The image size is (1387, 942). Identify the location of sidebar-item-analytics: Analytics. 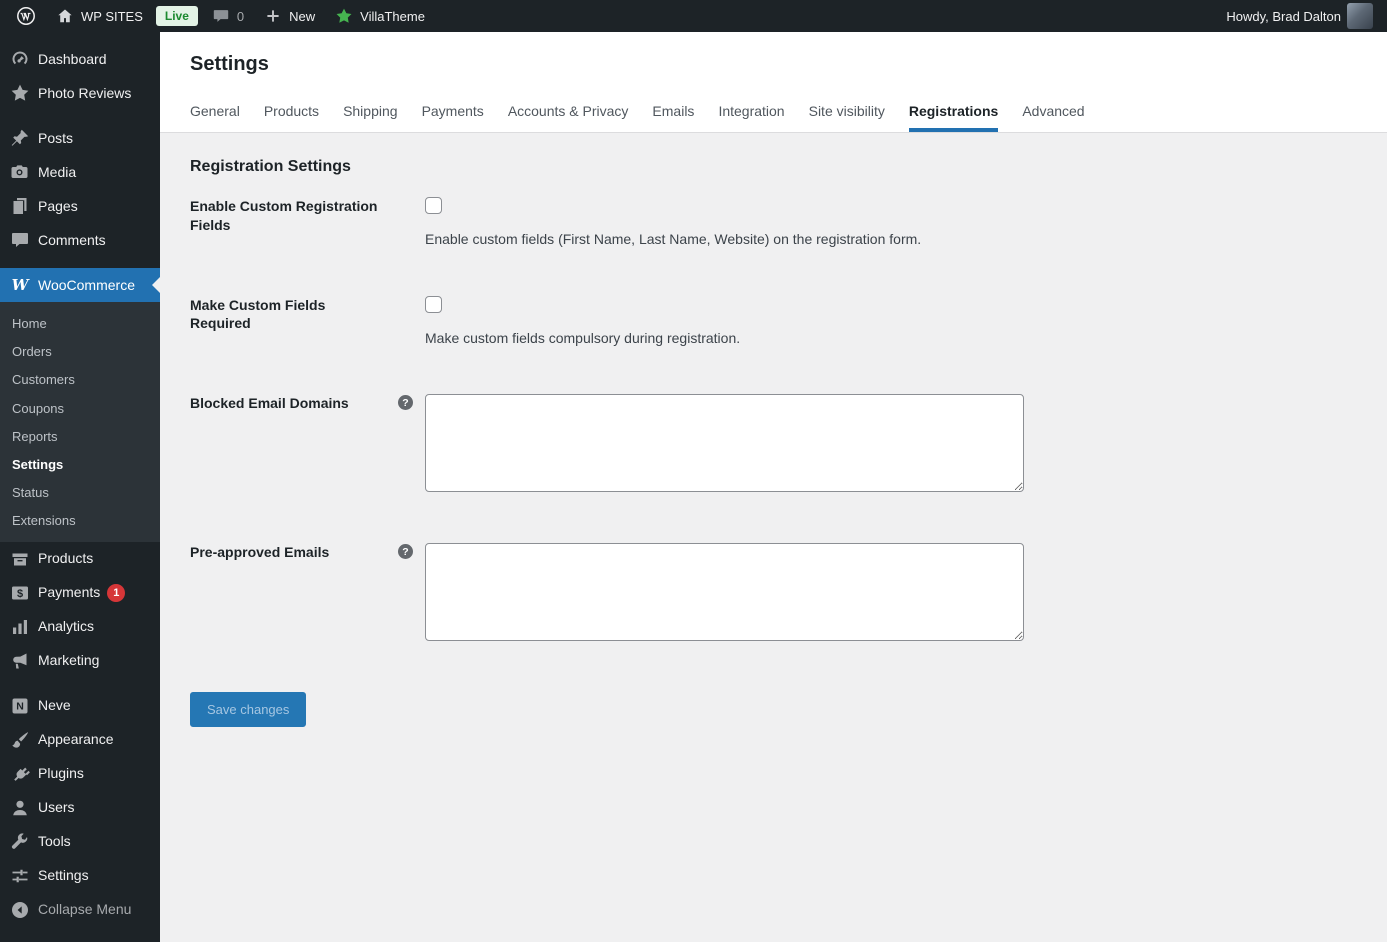
(80, 627).